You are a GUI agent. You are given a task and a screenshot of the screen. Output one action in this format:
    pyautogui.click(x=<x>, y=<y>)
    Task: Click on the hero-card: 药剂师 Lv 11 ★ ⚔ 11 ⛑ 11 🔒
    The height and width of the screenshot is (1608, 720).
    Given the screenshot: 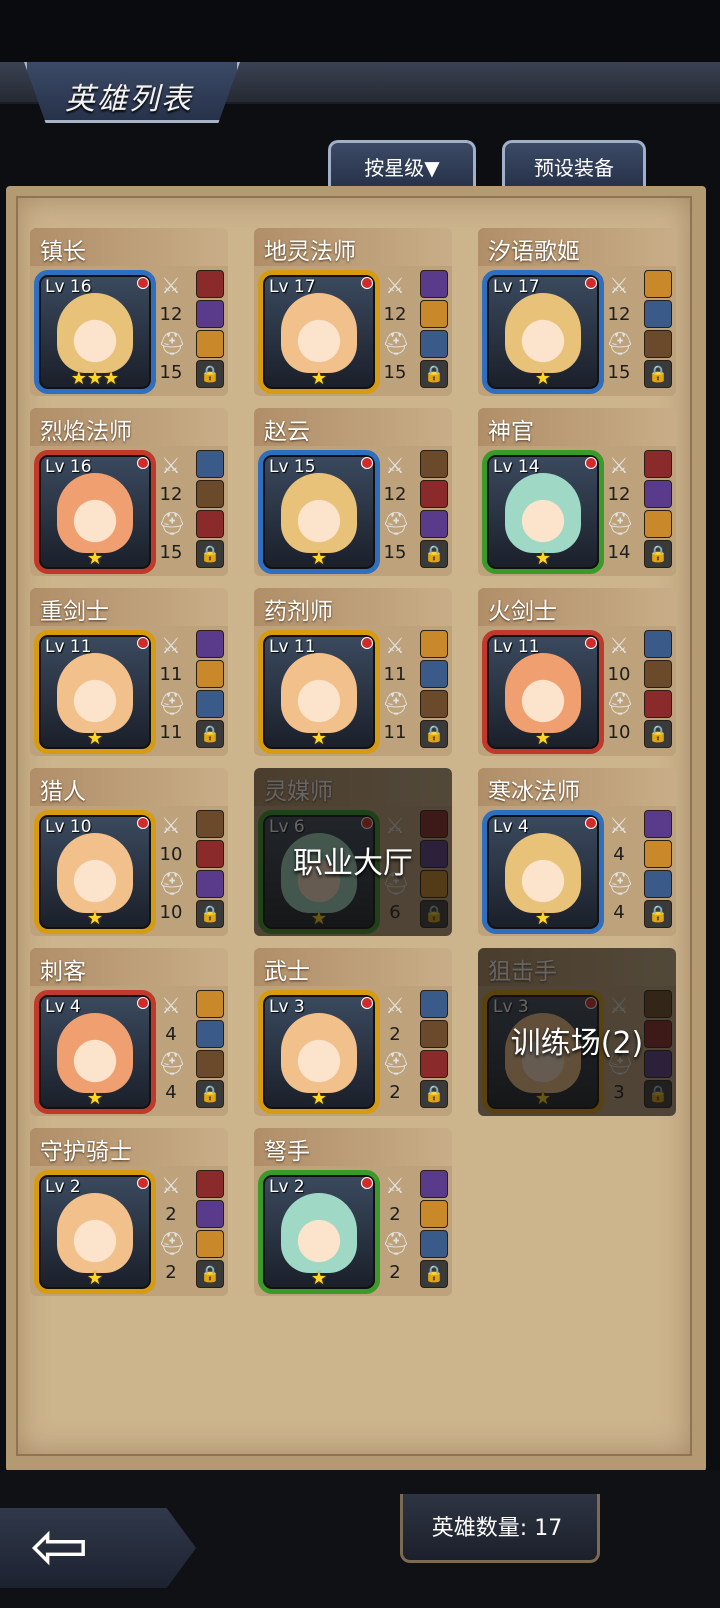 What is the action you would take?
    pyautogui.click(x=353, y=672)
    